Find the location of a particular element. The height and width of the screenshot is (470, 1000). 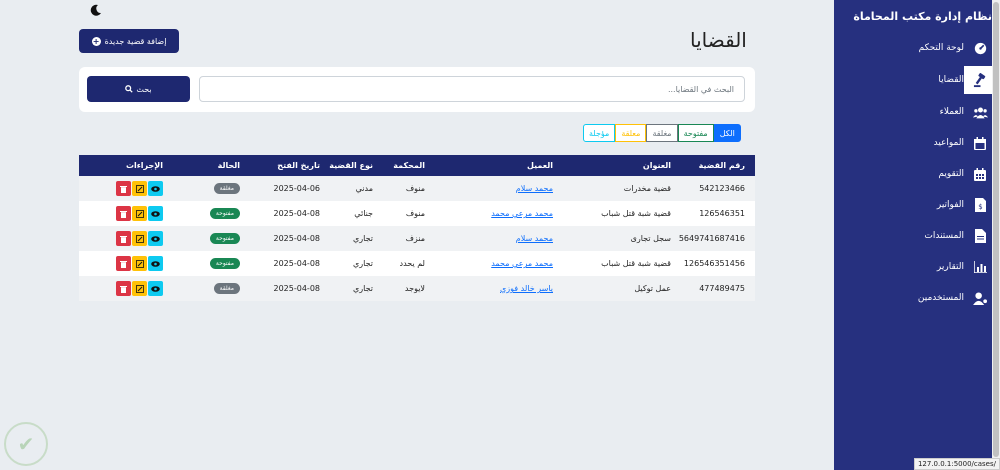

sidebar-item-label: الفواتير is located at coordinates (950, 205).